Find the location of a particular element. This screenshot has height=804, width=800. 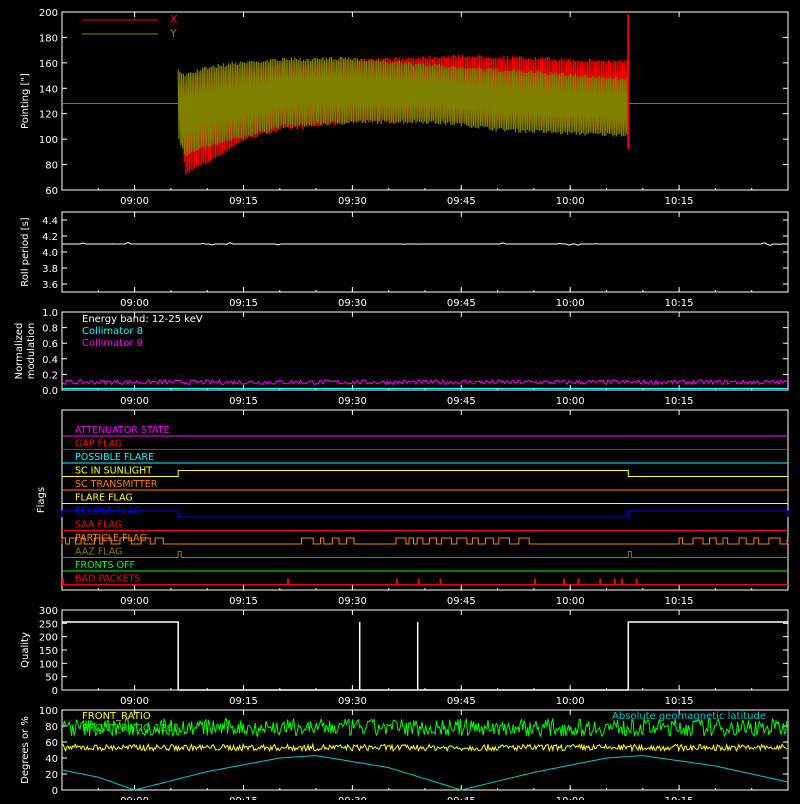

flag-label: FRONTS OFF is located at coordinates (105, 565).